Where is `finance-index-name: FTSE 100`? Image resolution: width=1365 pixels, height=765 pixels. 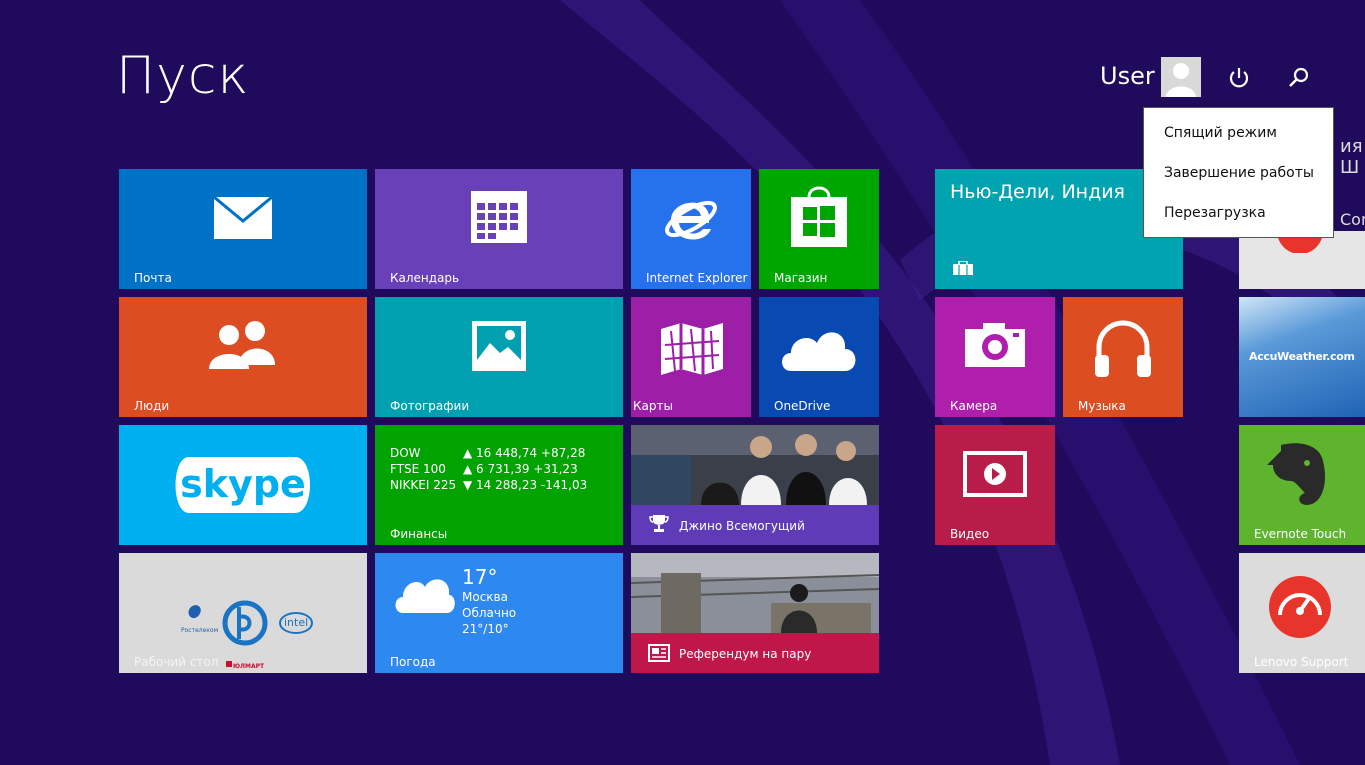 finance-index-name: FTSE 100 is located at coordinates (418, 469).